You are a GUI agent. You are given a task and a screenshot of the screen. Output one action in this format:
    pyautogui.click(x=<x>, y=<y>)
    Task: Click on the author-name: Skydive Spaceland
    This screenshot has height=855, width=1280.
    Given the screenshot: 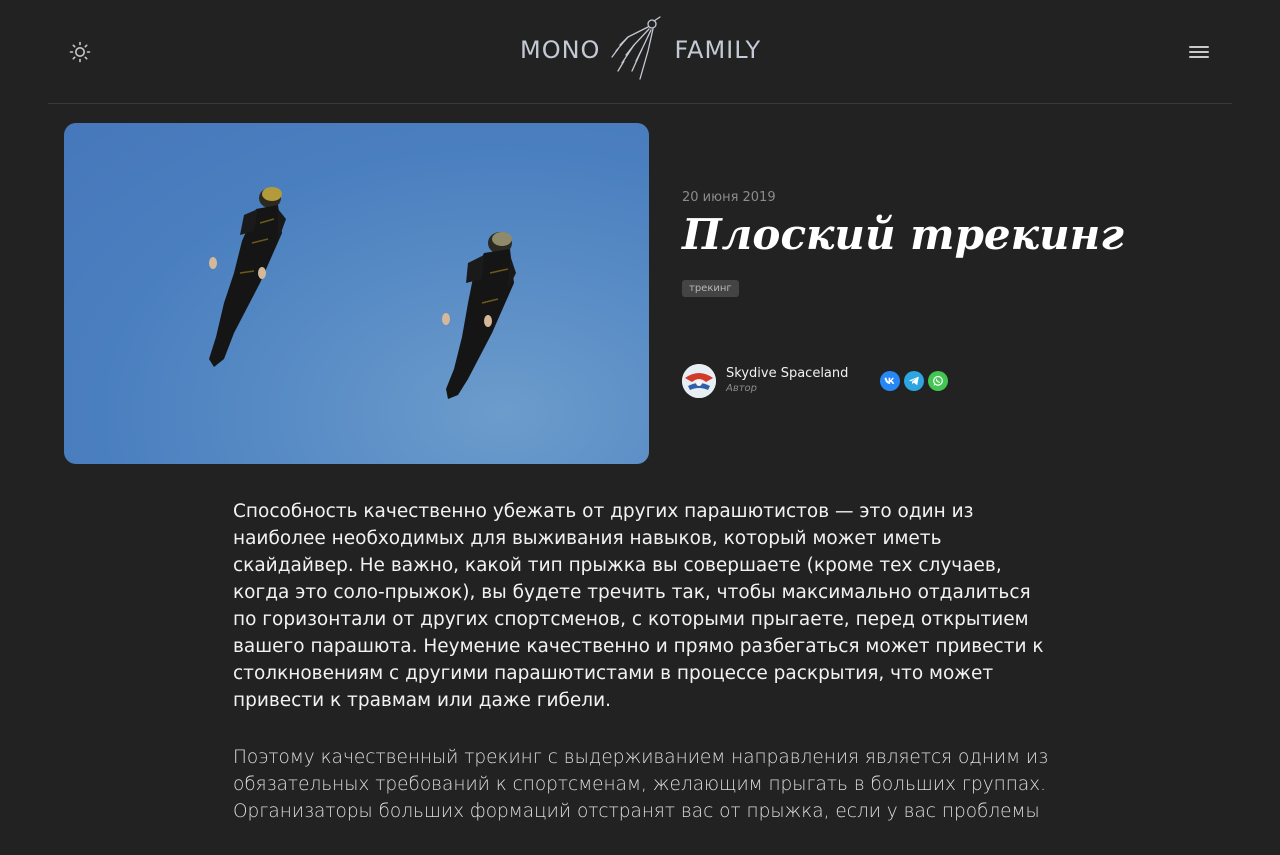 What is the action you would take?
    pyautogui.click(x=787, y=373)
    